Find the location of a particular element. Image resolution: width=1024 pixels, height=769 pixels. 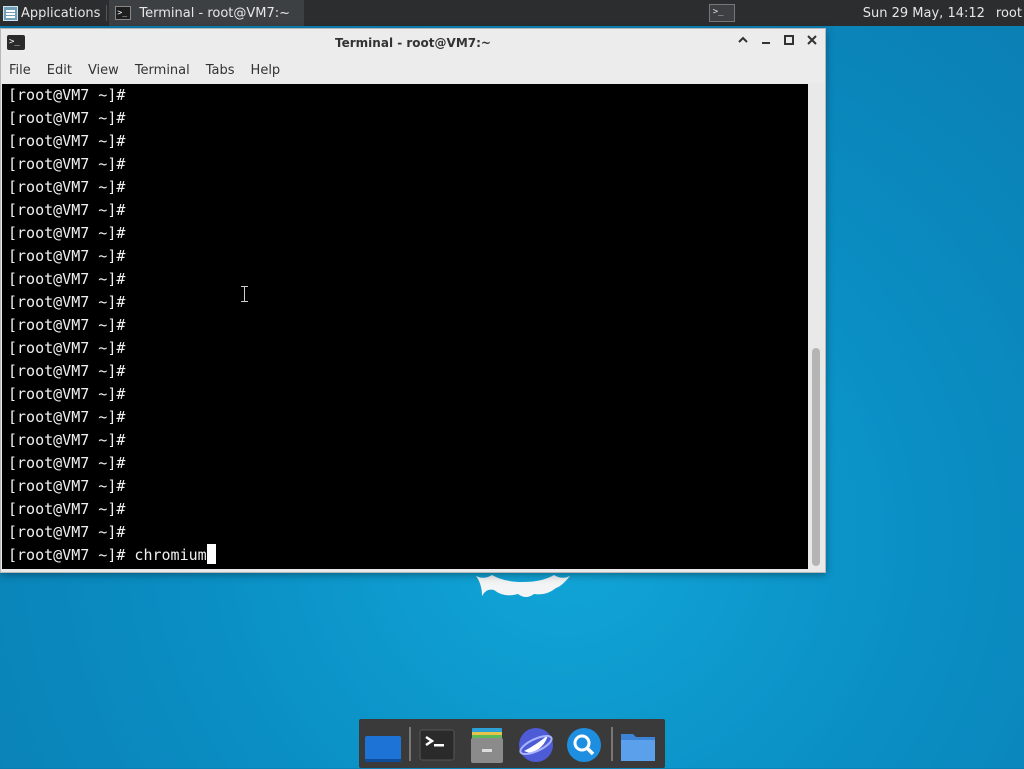

menu-edit: Edit is located at coordinates (61, 70).